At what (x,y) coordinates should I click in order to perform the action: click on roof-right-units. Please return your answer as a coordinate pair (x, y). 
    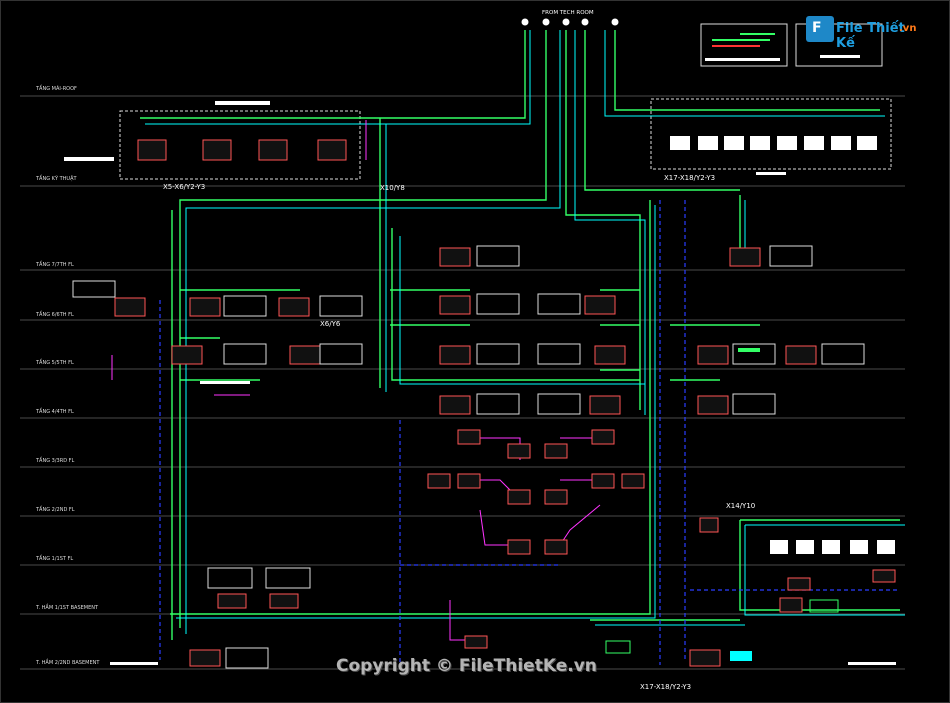
    Looking at the image, I should click on (773, 143).